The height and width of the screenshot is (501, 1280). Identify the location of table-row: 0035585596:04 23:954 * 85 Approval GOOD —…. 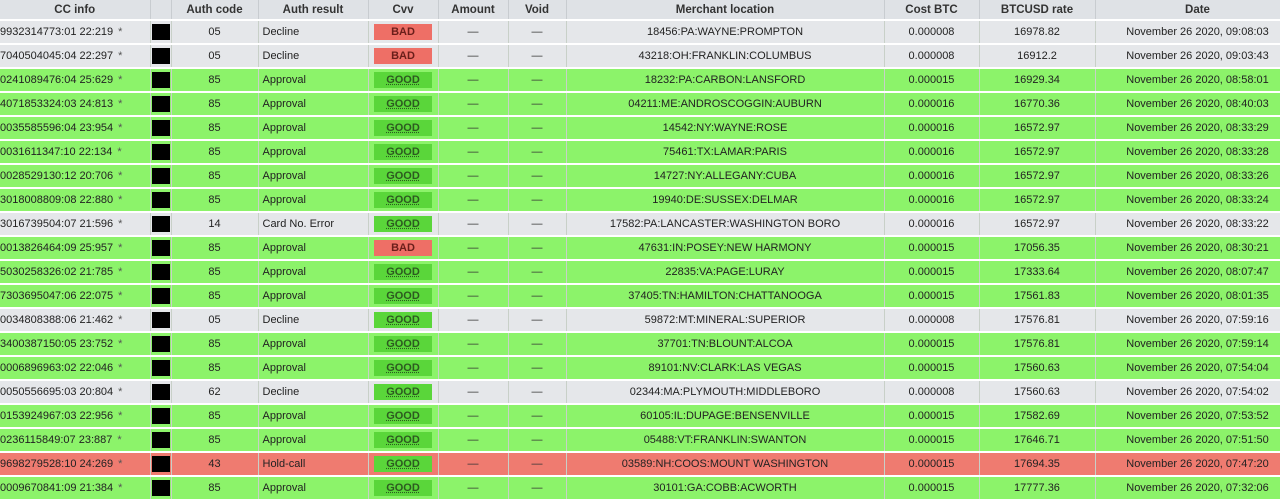
(640, 128).